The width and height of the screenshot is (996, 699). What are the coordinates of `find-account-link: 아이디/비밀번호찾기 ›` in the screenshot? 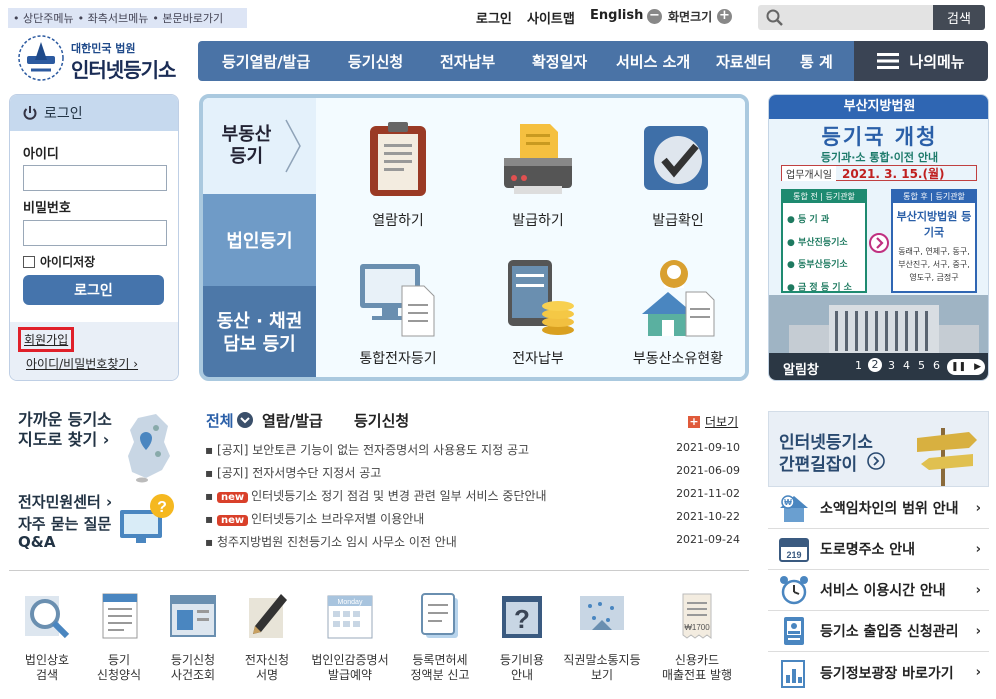 It's located at (82, 363).